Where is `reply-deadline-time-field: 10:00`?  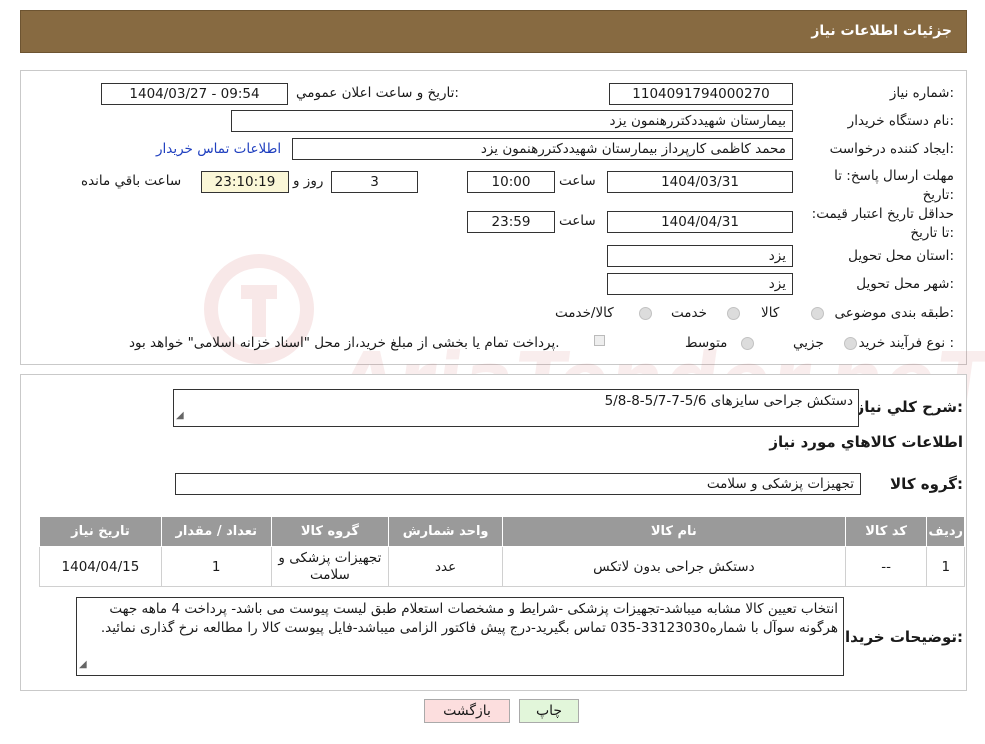
reply-deadline-time-field: 10:00 is located at coordinates (511, 182).